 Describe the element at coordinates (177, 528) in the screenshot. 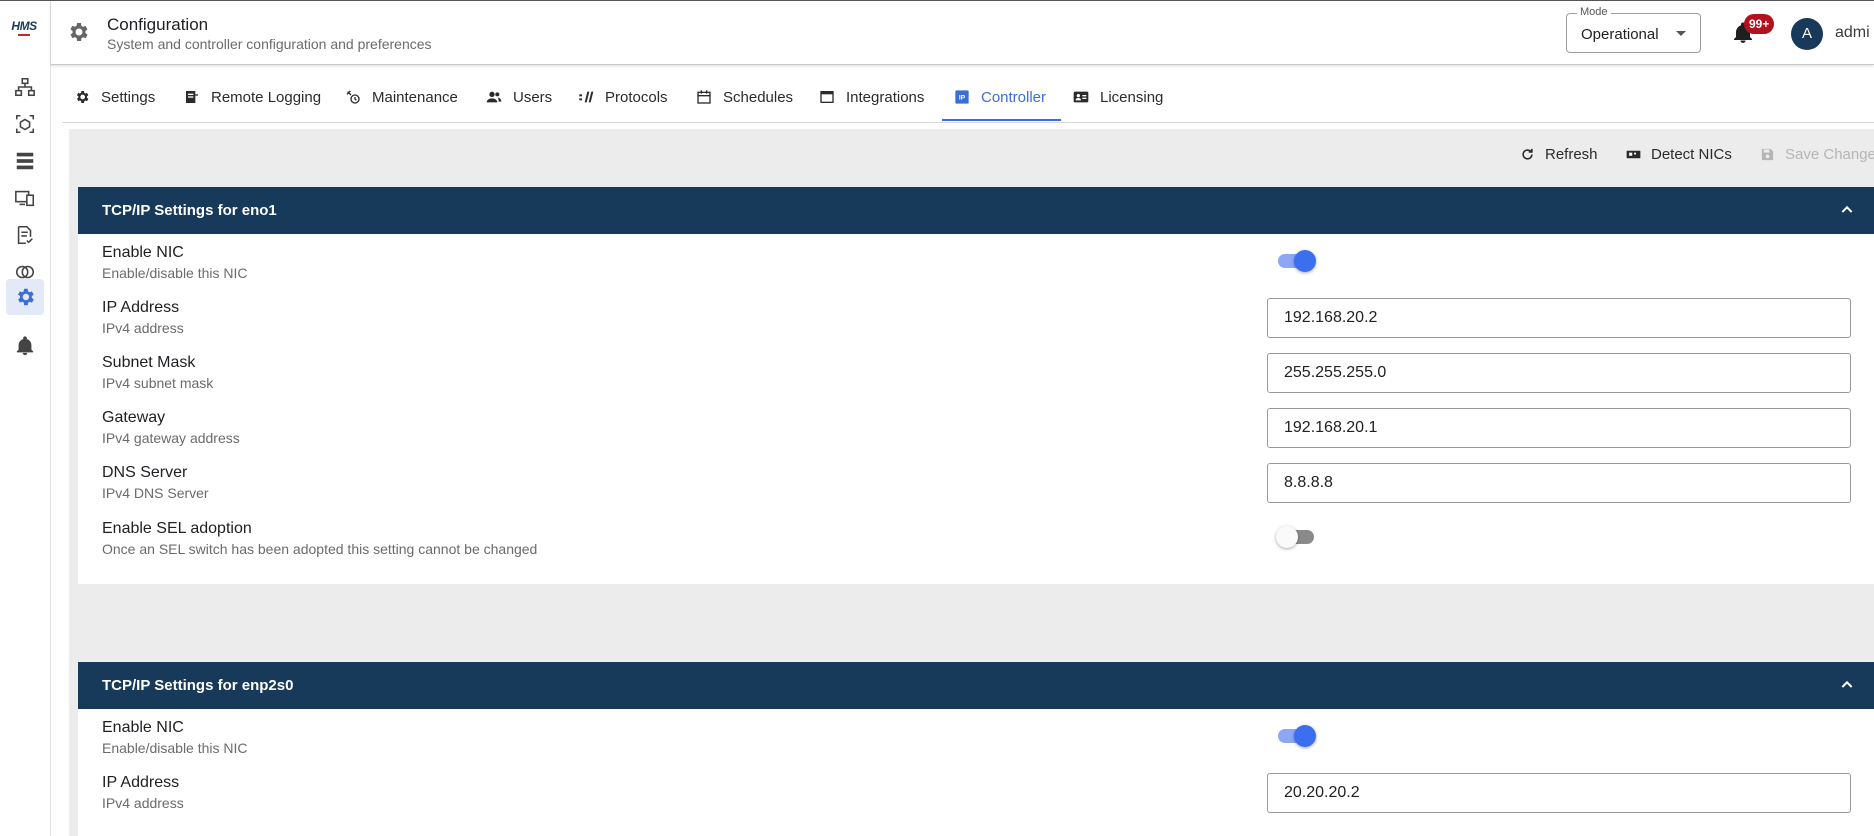

I see `setting-label: Enable SEL adoption` at that location.